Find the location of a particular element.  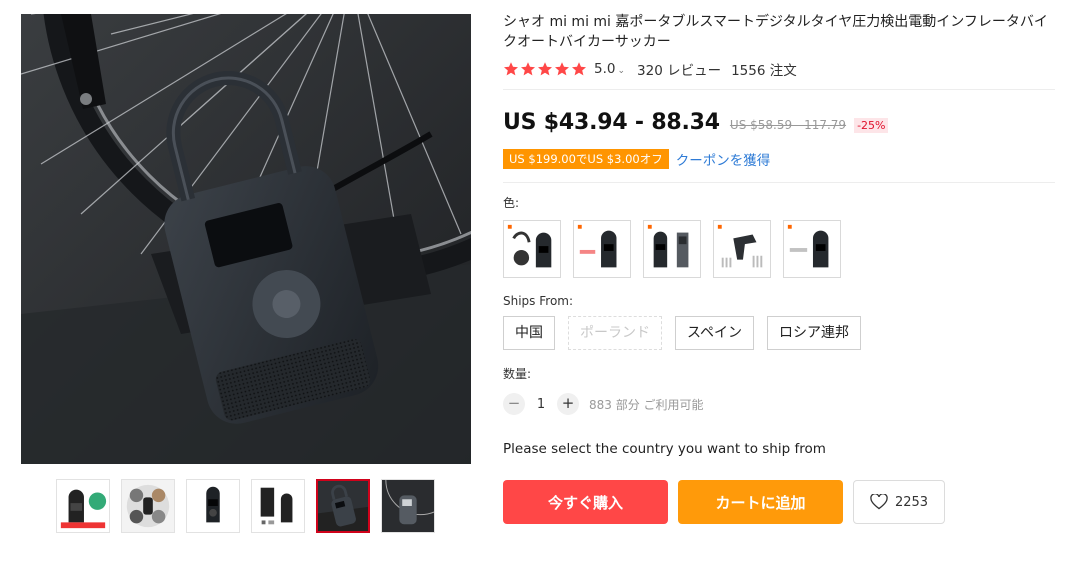

quantity-label: 数量: is located at coordinates (517, 374).